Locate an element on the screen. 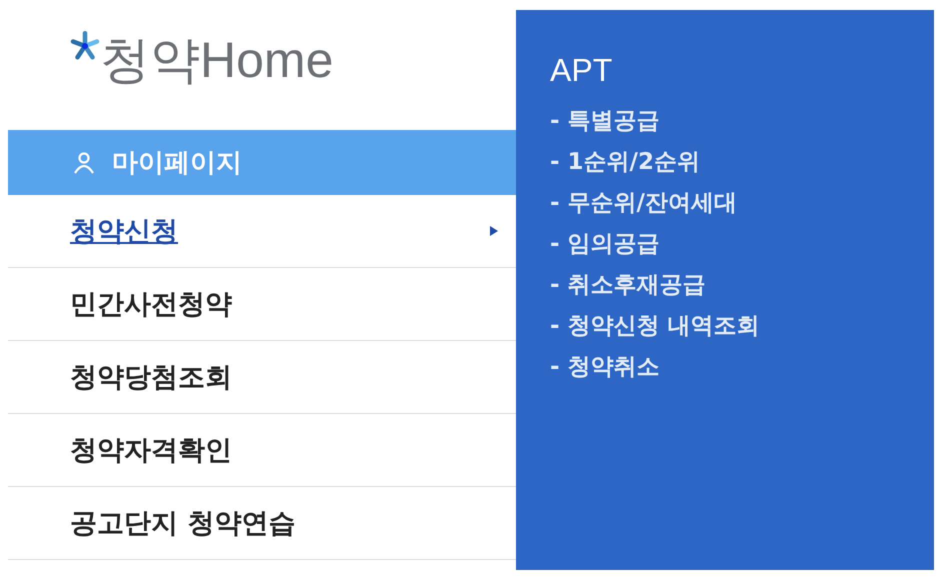 This screenshot has height=579, width=942. logo: 청약Home is located at coordinates (217, 60).